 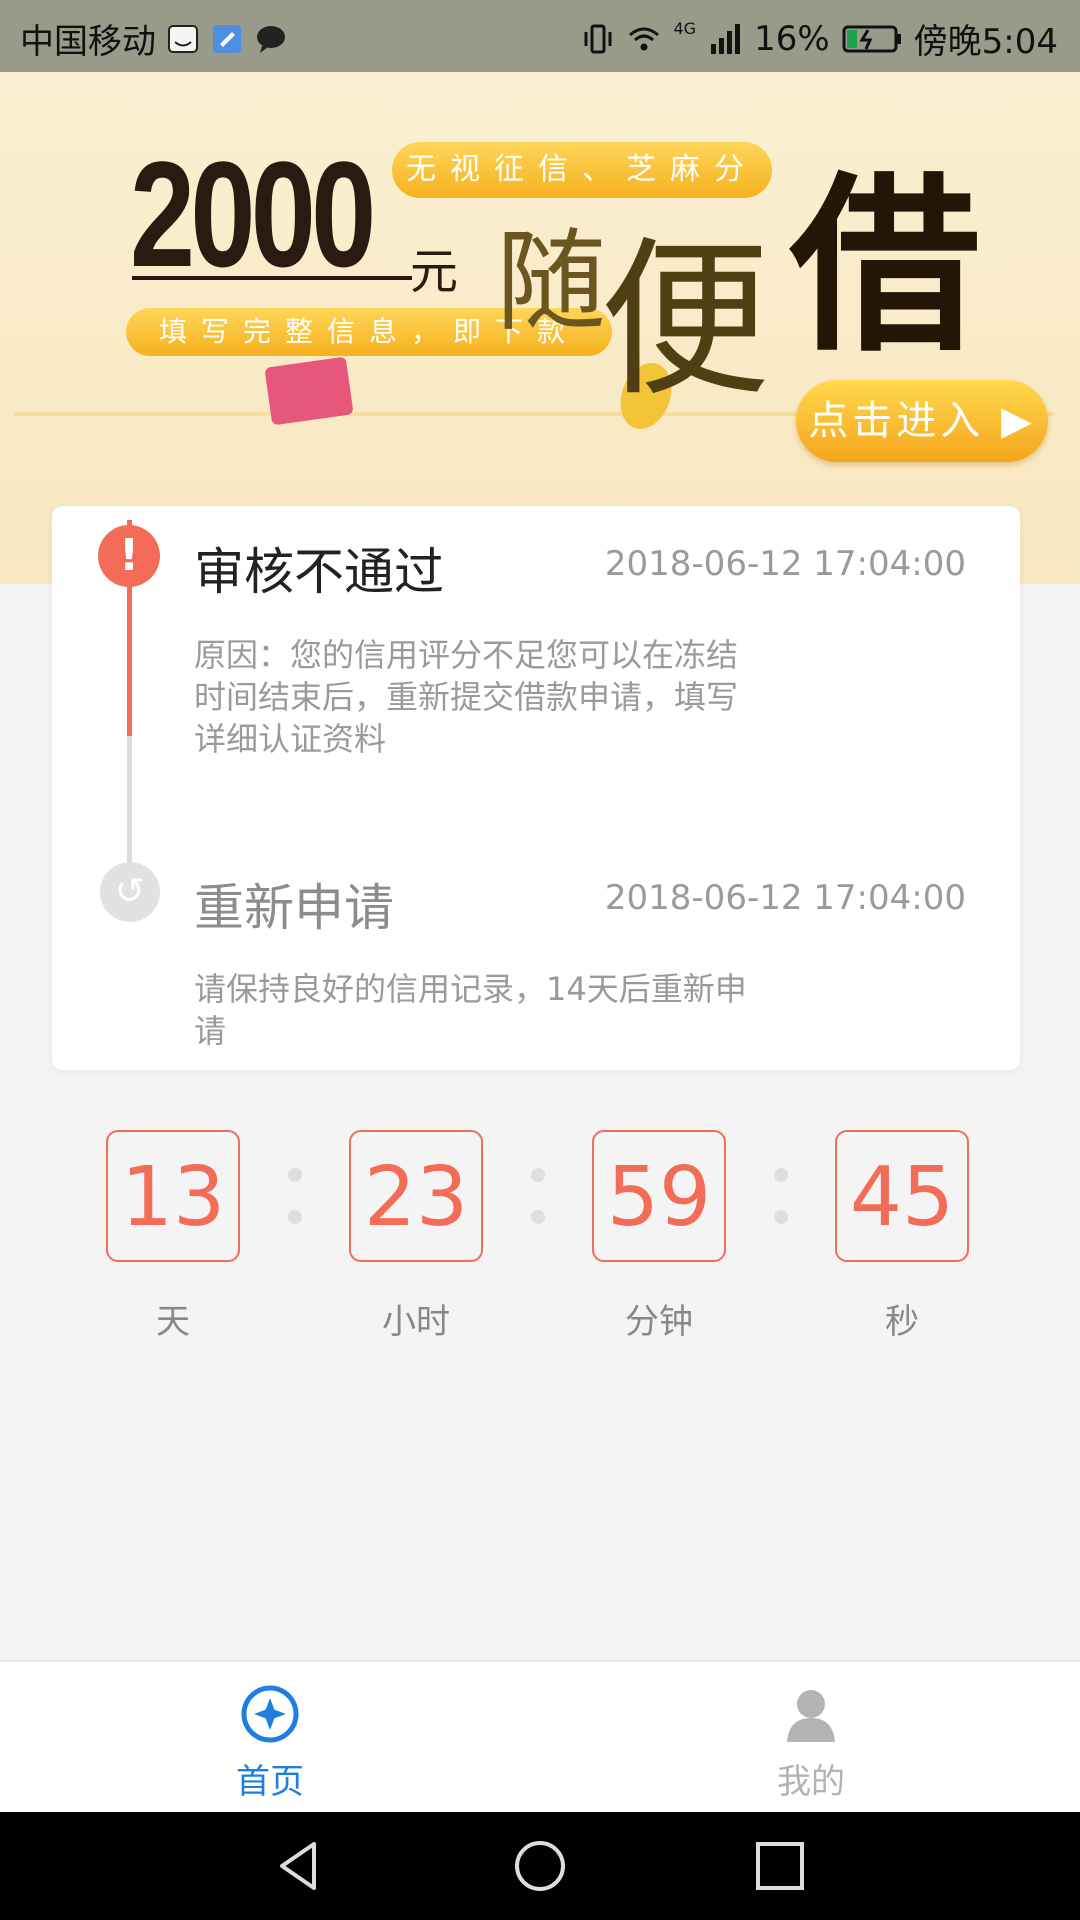 I want to click on status-left: 中国移动, so click(x=154, y=38).